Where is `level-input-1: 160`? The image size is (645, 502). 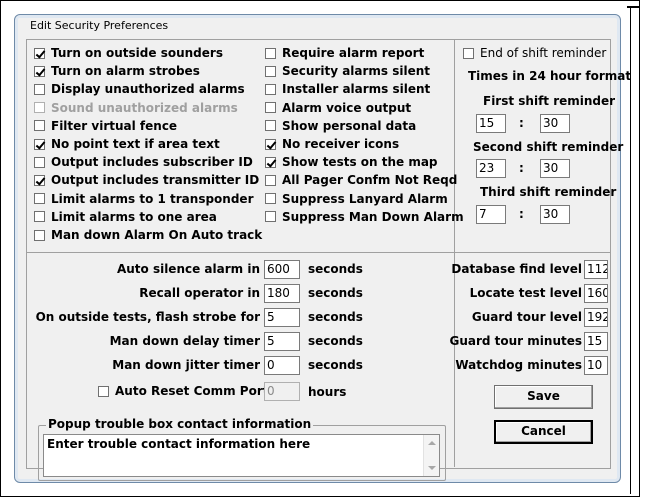
level-input-1: 160 is located at coordinates (596, 293).